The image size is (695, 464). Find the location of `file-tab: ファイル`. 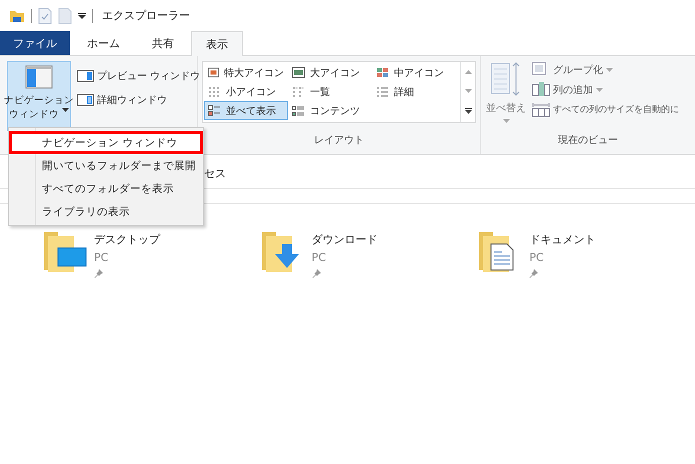

file-tab: ファイル is located at coordinates (35, 43).